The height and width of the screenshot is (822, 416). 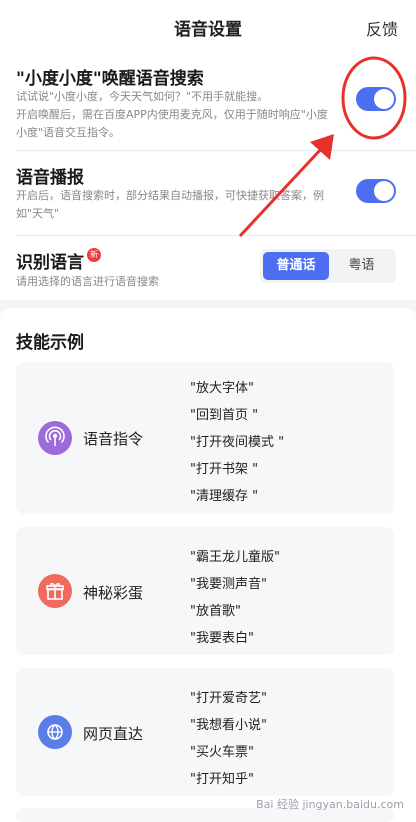 What do you see at coordinates (142, 96) in the screenshot?
I see `wake-desc-1: 试试说"小度小度，今天天气如何？"不用手就能搜。` at bounding box center [142, 96].